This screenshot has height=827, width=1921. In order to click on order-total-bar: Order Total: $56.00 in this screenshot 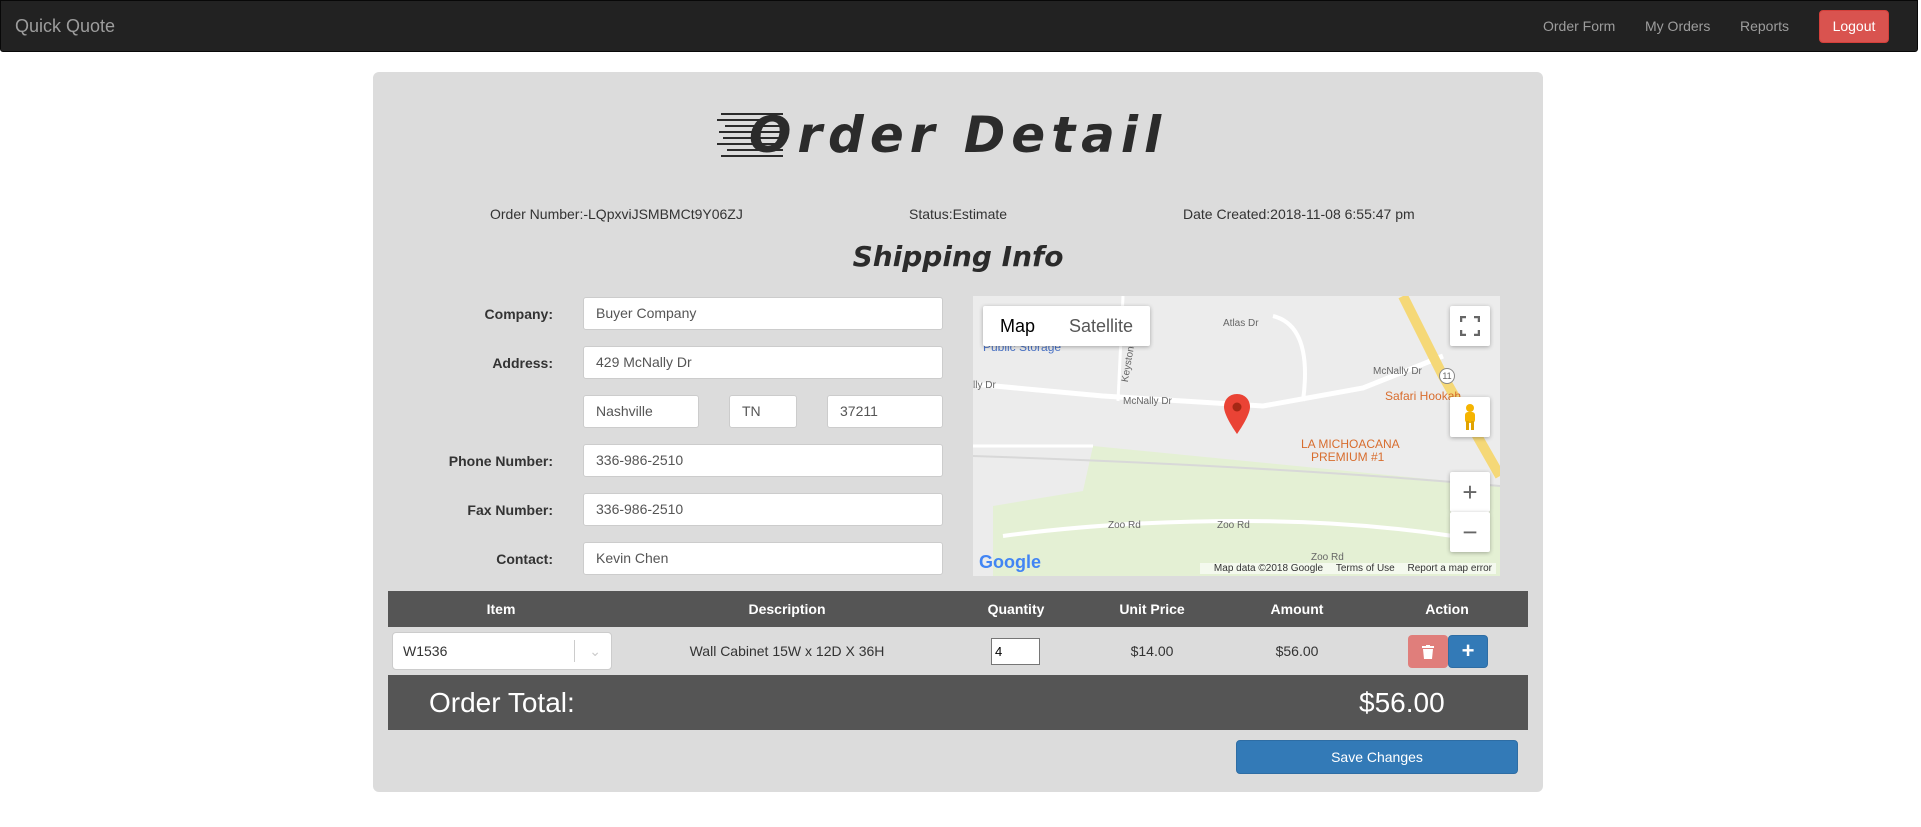, I will do `click(958, 702)`.